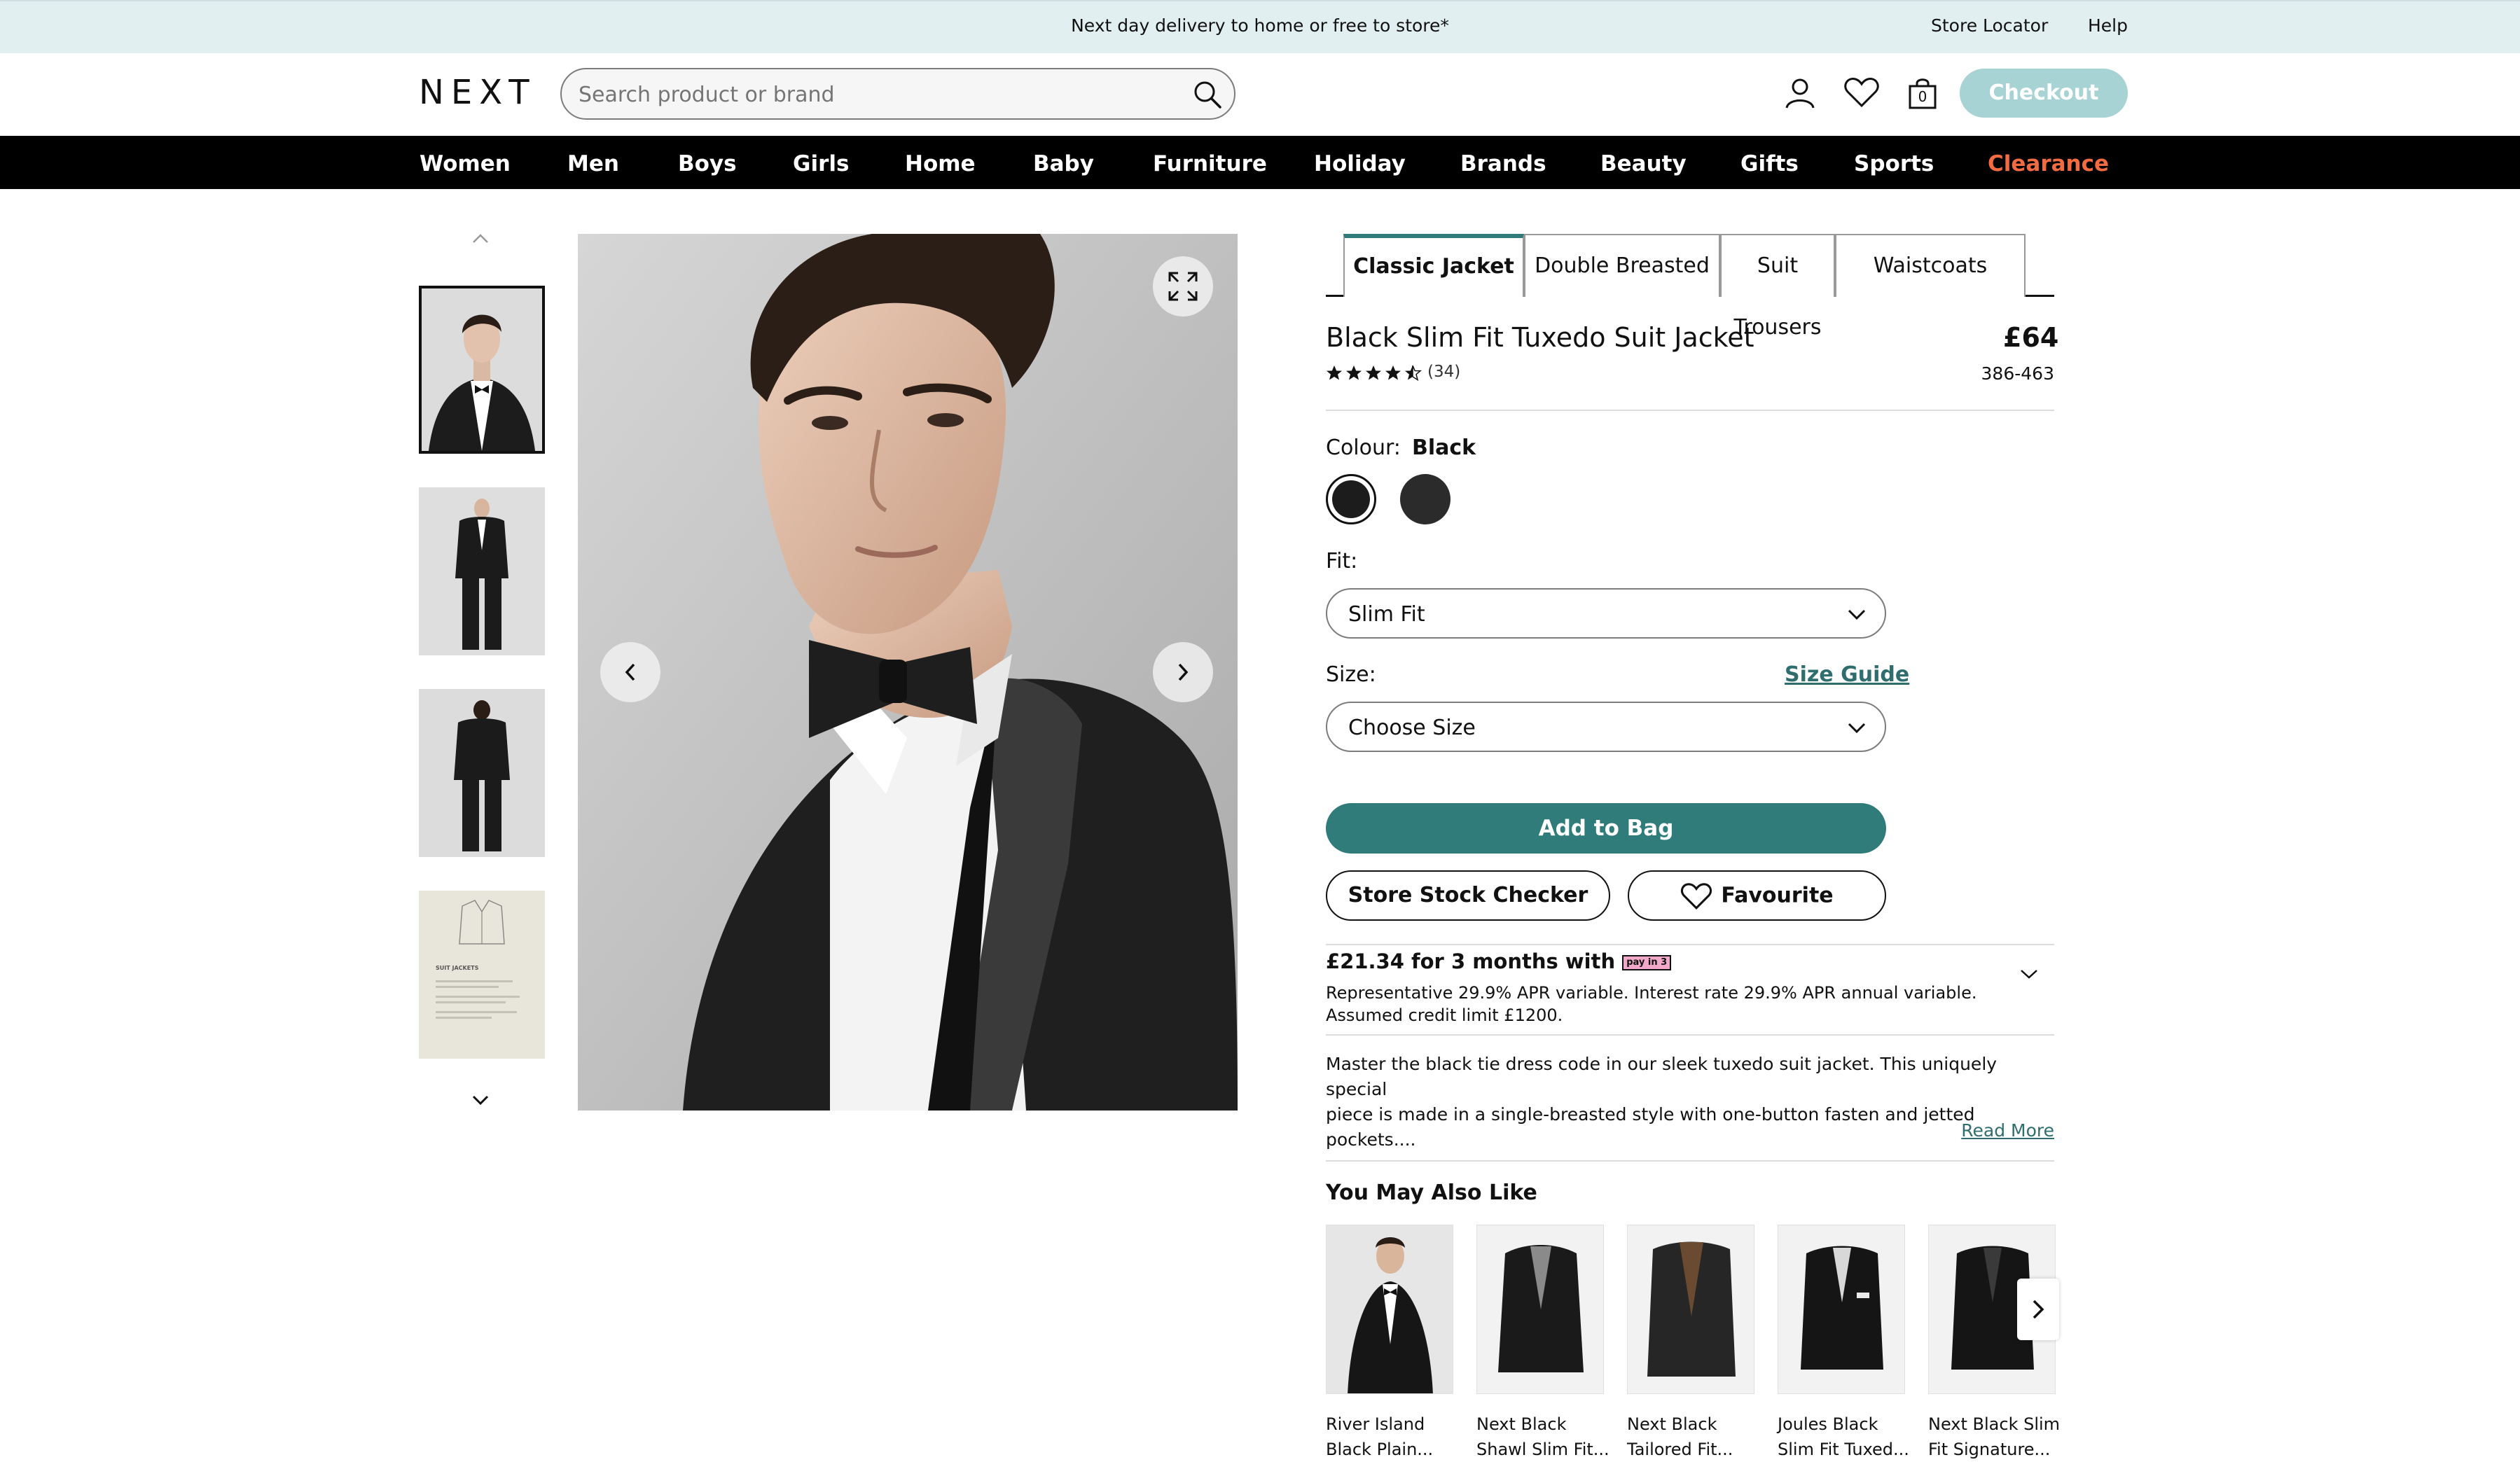  What do you see at coordinates (1606, 828) in the screenshot?
I see `add-to-bag-button: Add to Bag` at bounding box center [1606, 828].